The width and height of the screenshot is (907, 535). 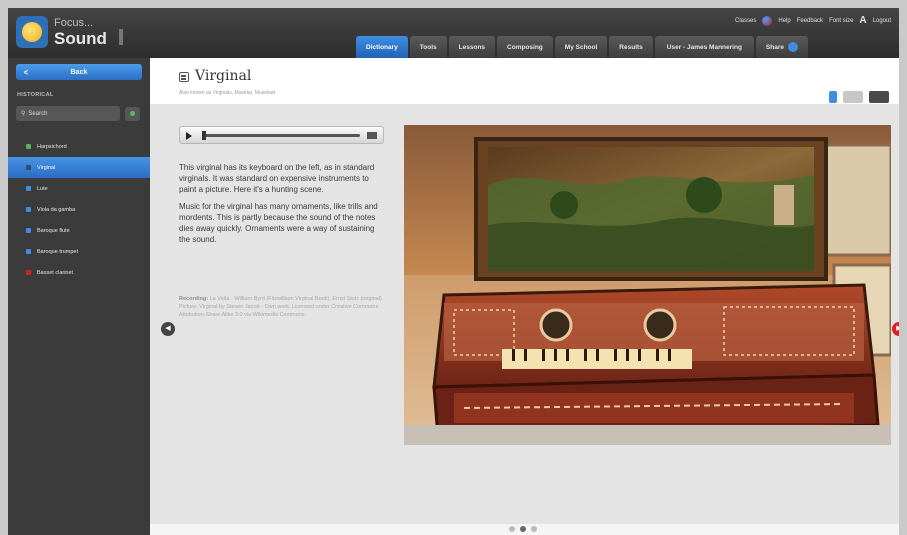 I want to click on previous-arrow-icon: ◀, so click(x=168, y=329).